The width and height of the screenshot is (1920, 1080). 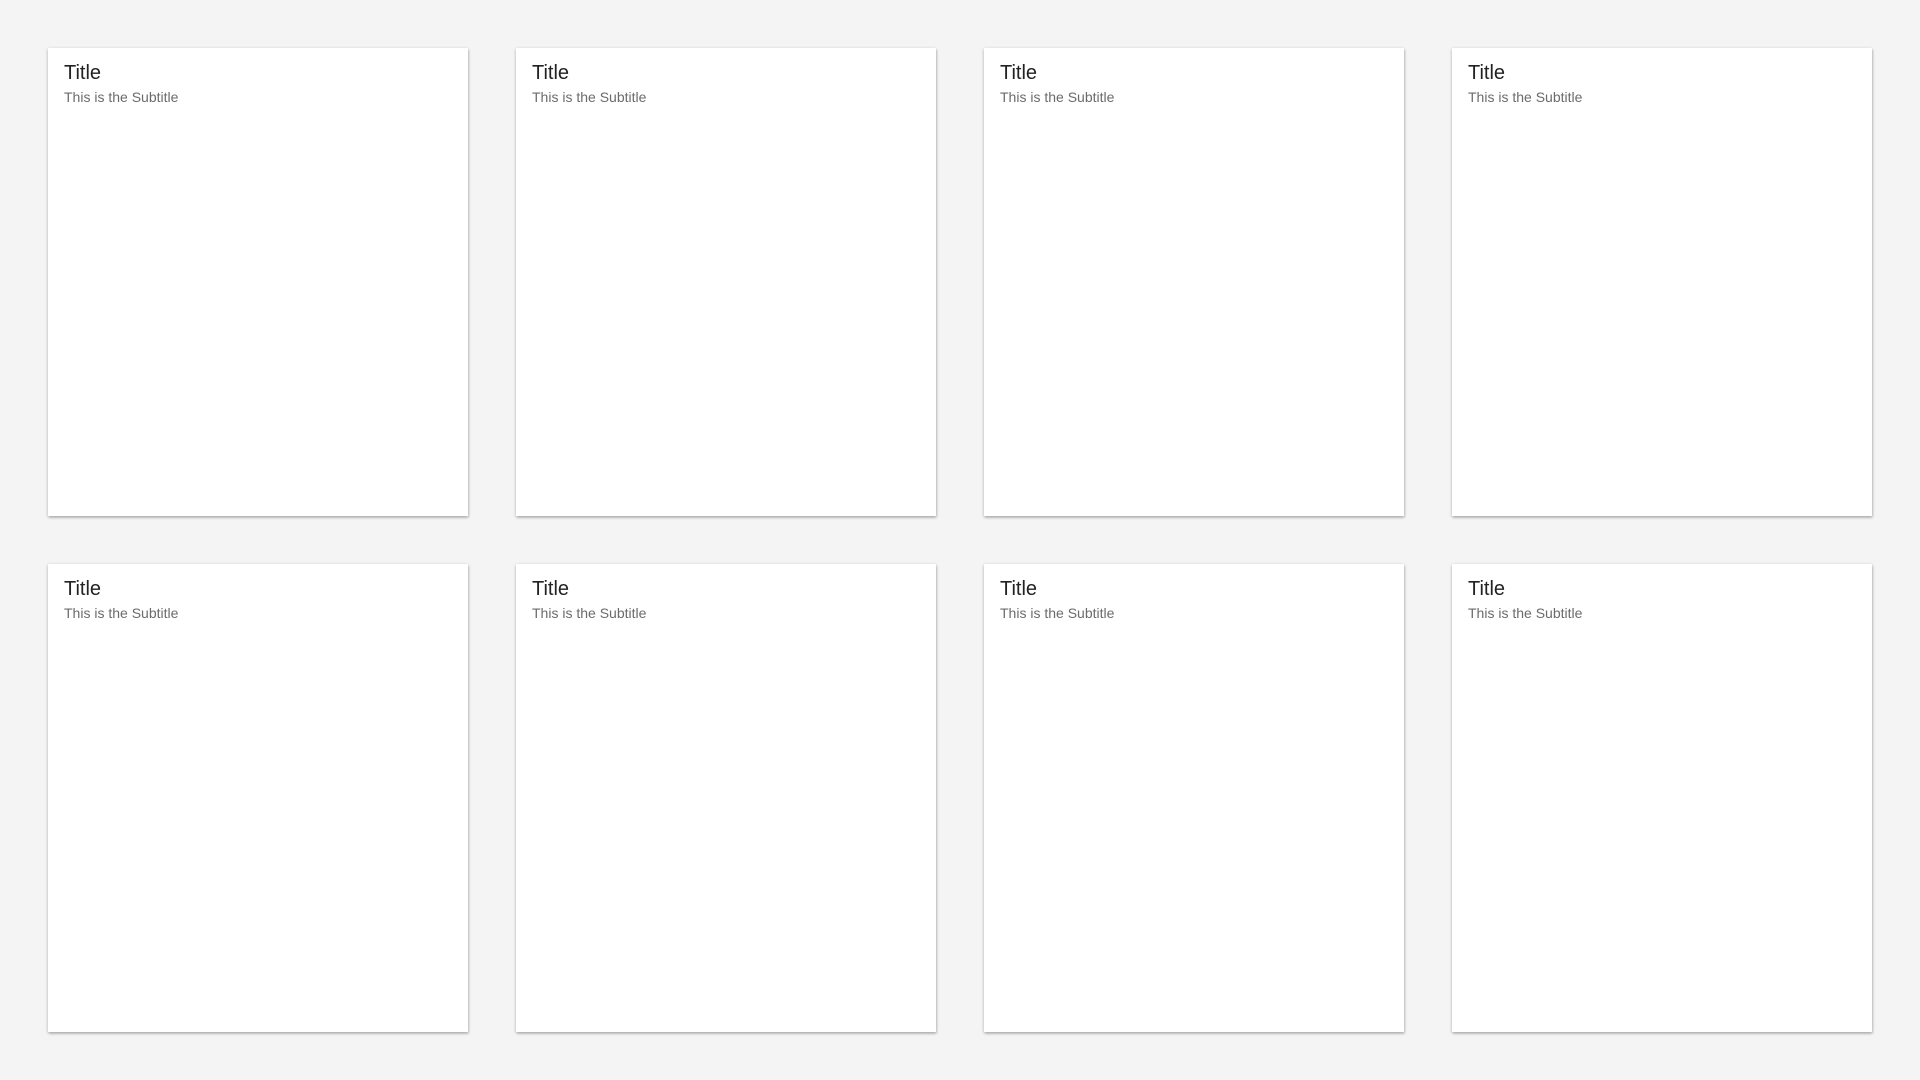 What do you see at coordinates (258, 798) in the screenshot?
I see `card-5: Title This is the Subtitle` at bounding box center [258, 798].